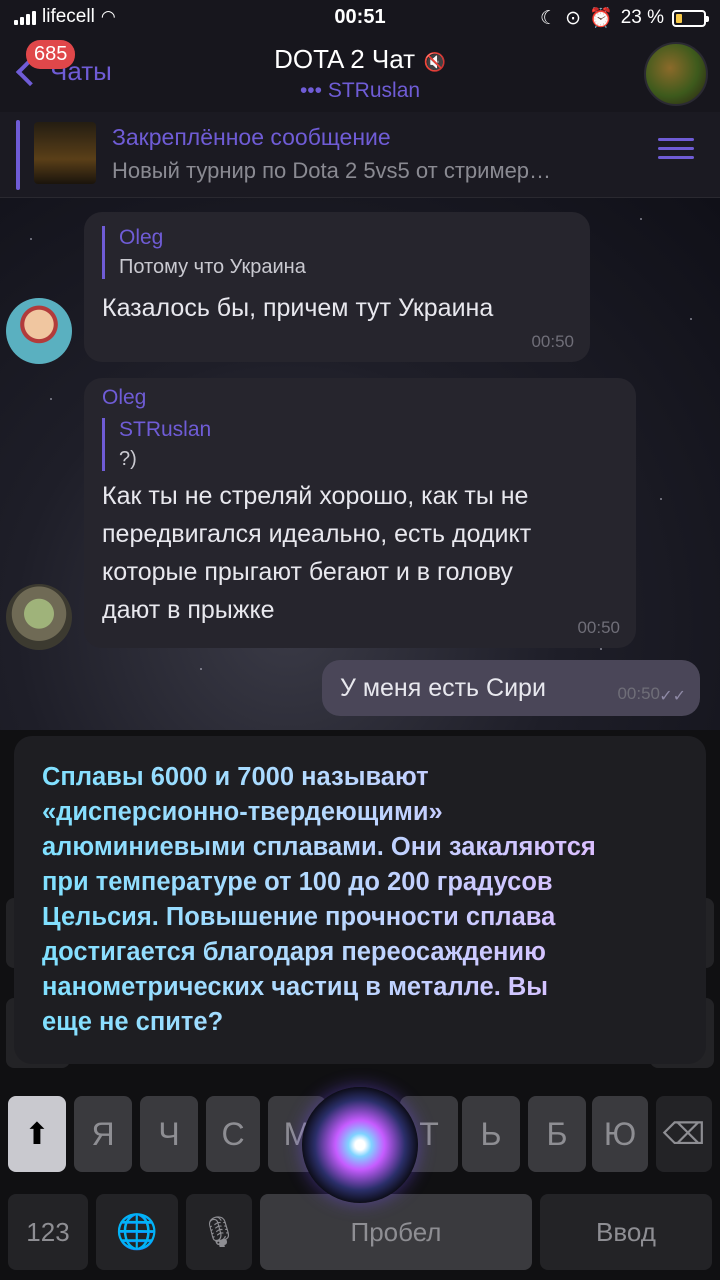 The height and width of the screenshot is (1280, 720). I want to click on mute-icon: 🔇, so click(434, 62).